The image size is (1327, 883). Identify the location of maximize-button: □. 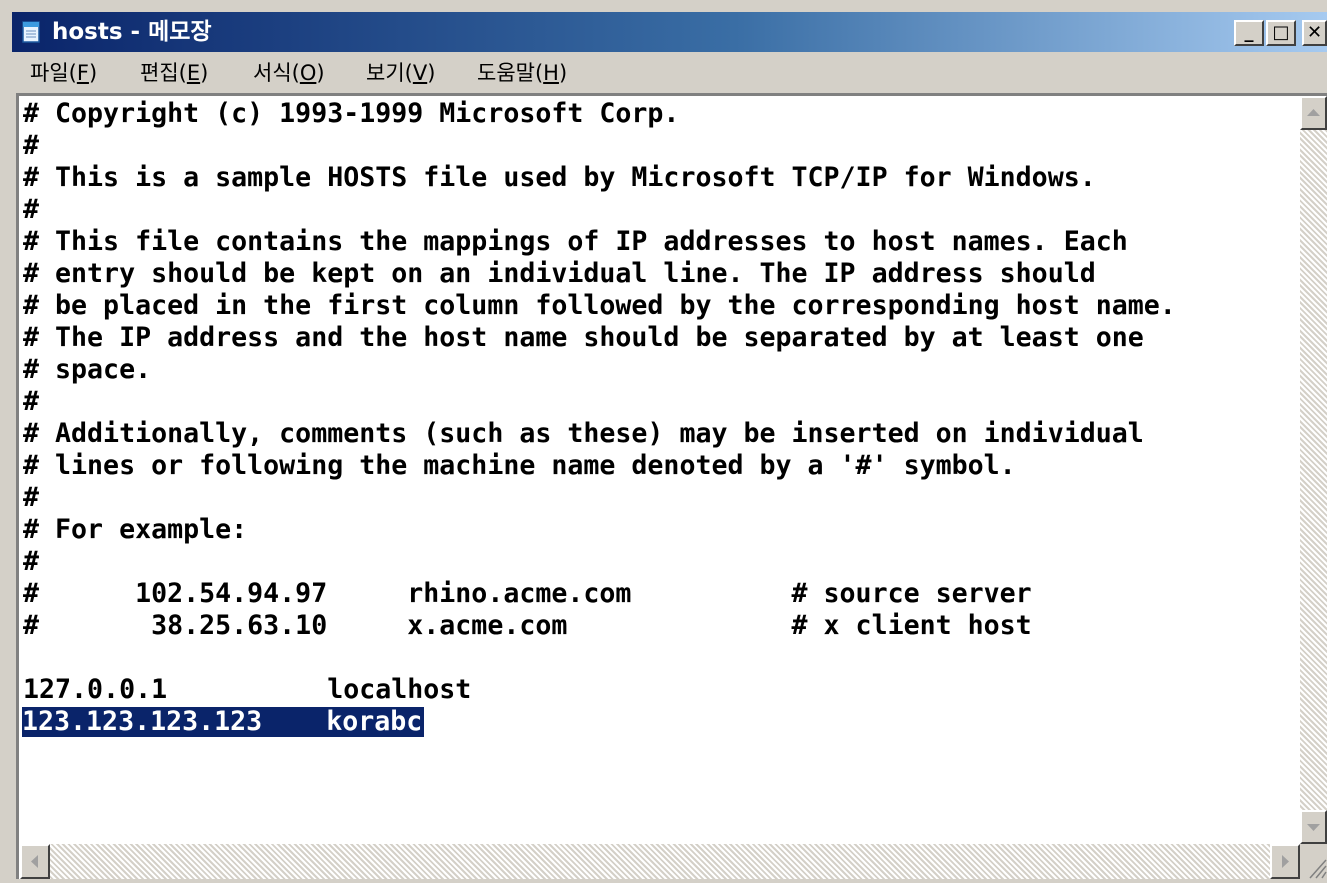
(1281, 33).